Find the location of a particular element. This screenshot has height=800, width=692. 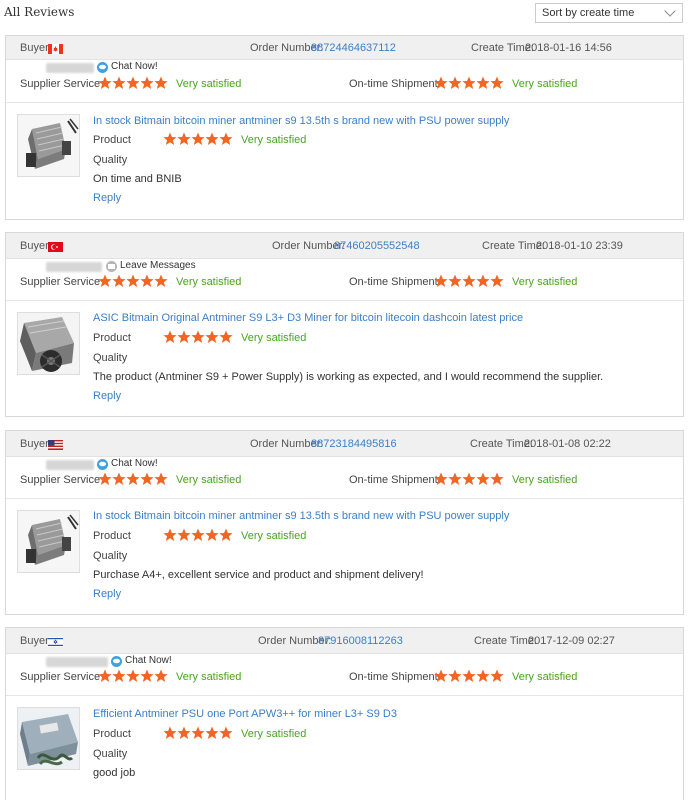

order-number-link: 87460205552548 is located at coordinates (377, 246).